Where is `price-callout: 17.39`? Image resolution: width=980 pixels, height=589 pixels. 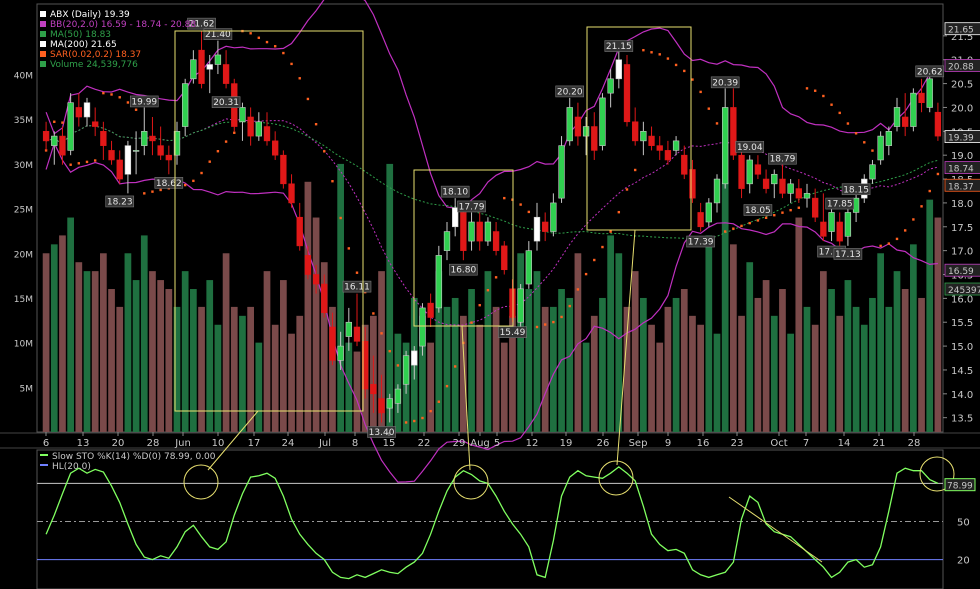
price-callout: 17.39 is located at coordinates (700, 241).